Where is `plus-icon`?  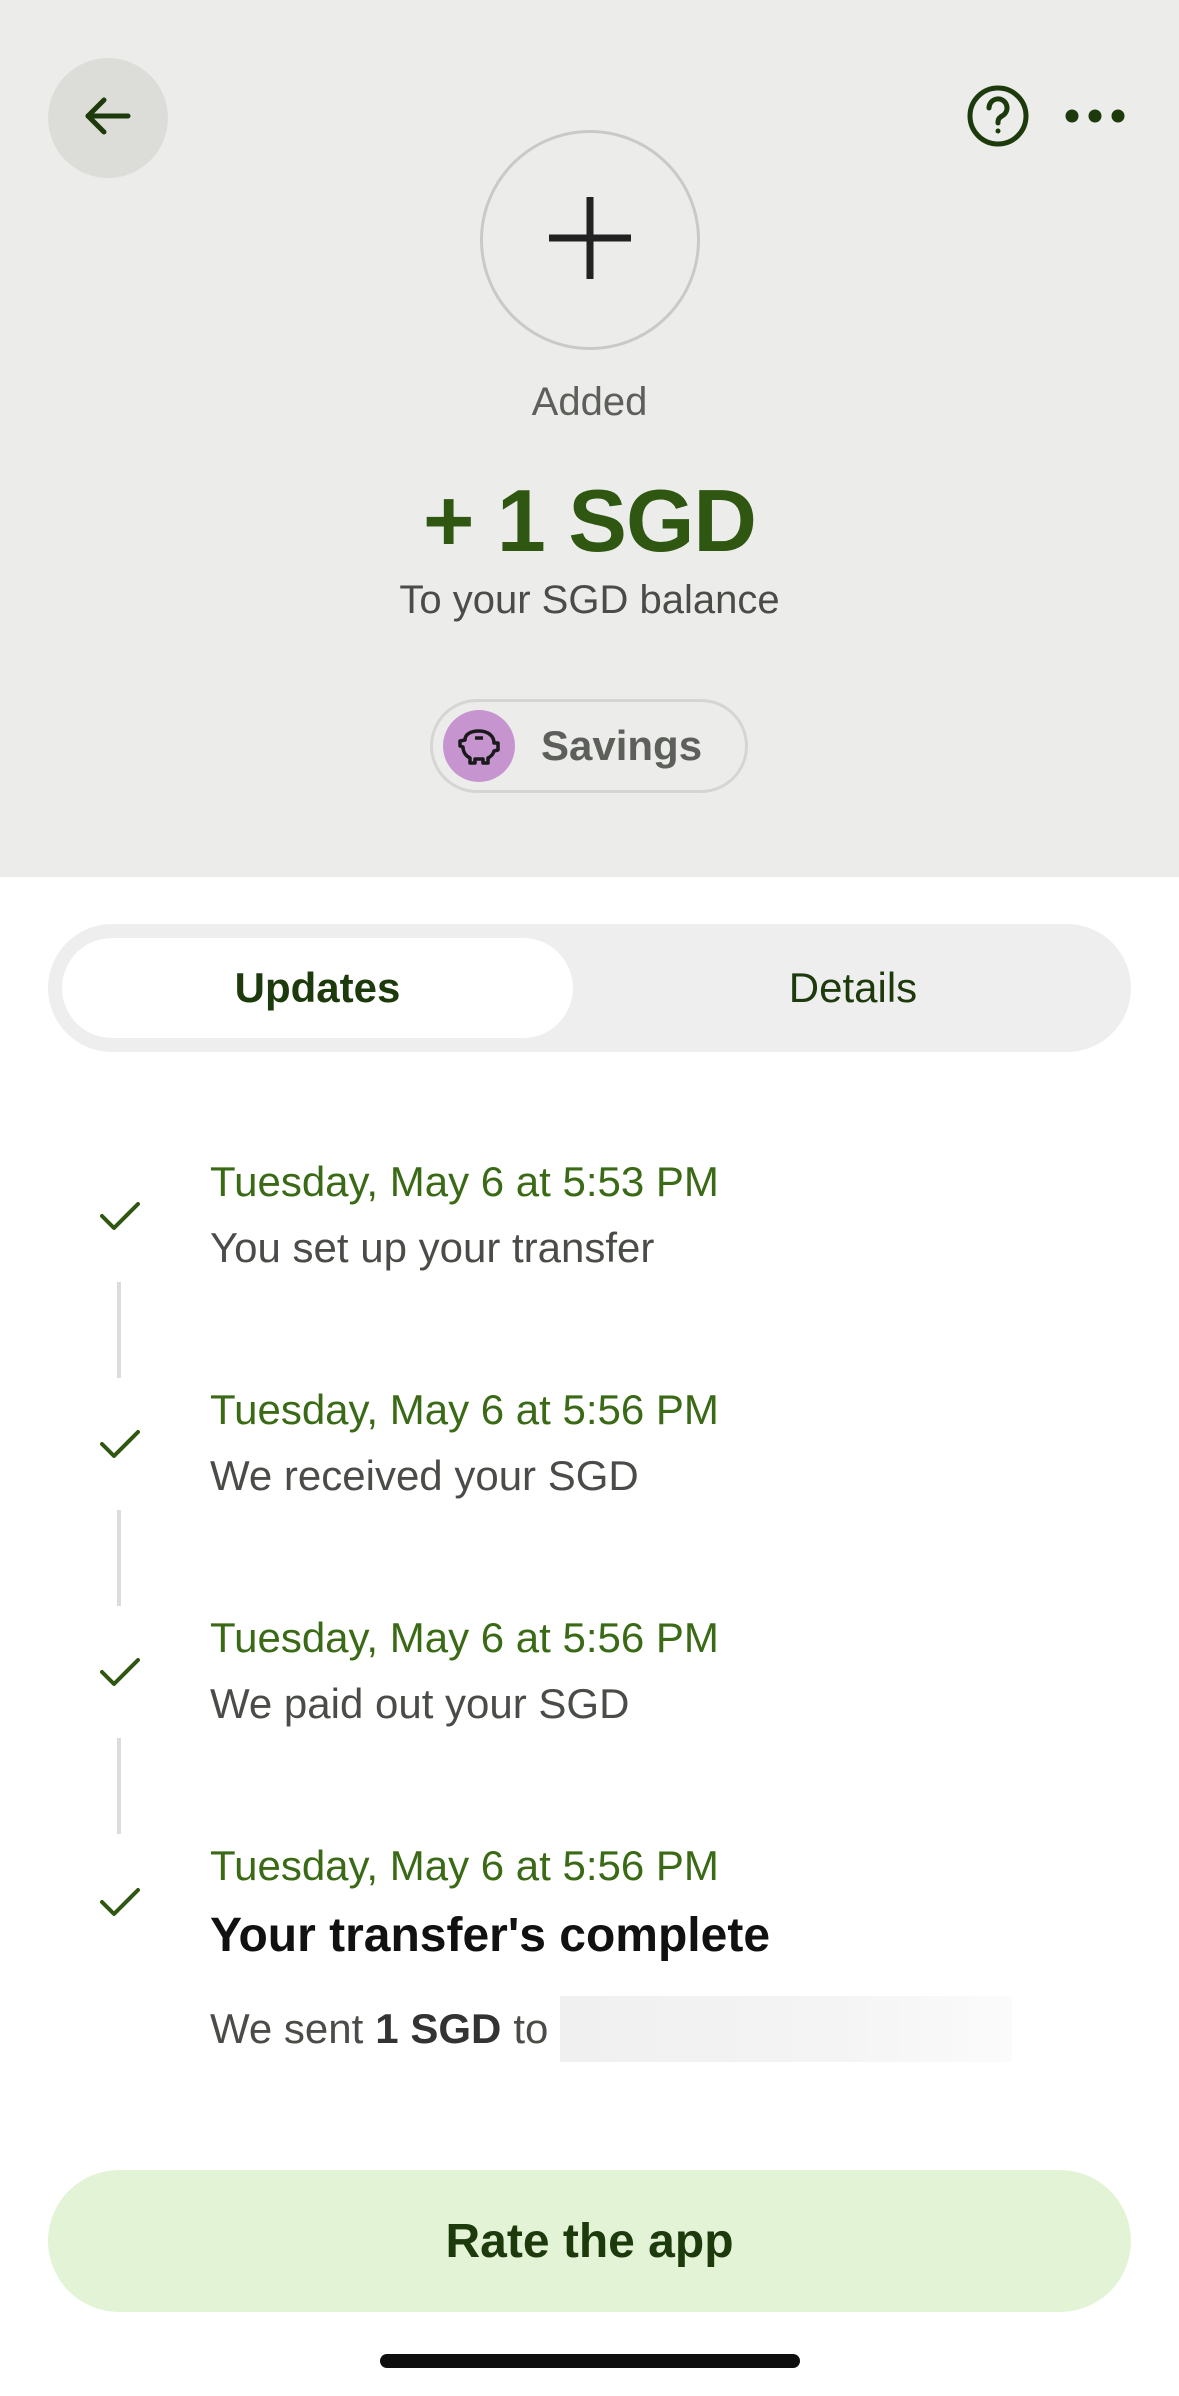 plus-icon is located at coordinates (590, 240).